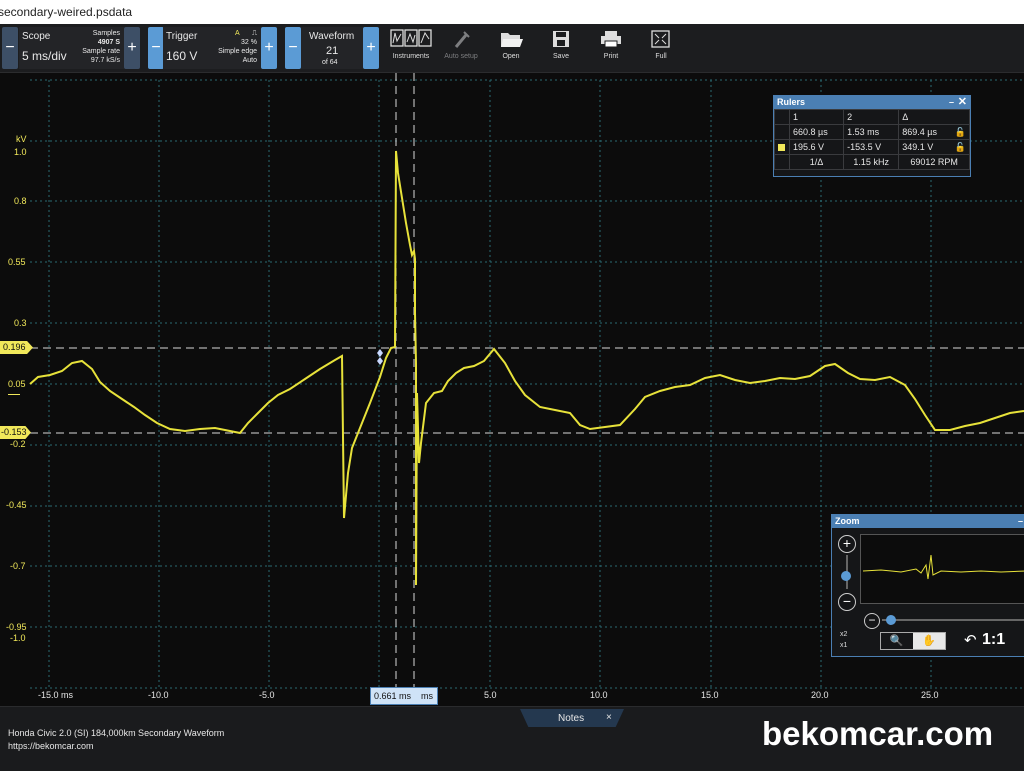 The width and height of the screenshot is (1024, 771). Describe the element at coordinates (782, 147) in the screenshot. I see `channel-a-swatch` at that location.